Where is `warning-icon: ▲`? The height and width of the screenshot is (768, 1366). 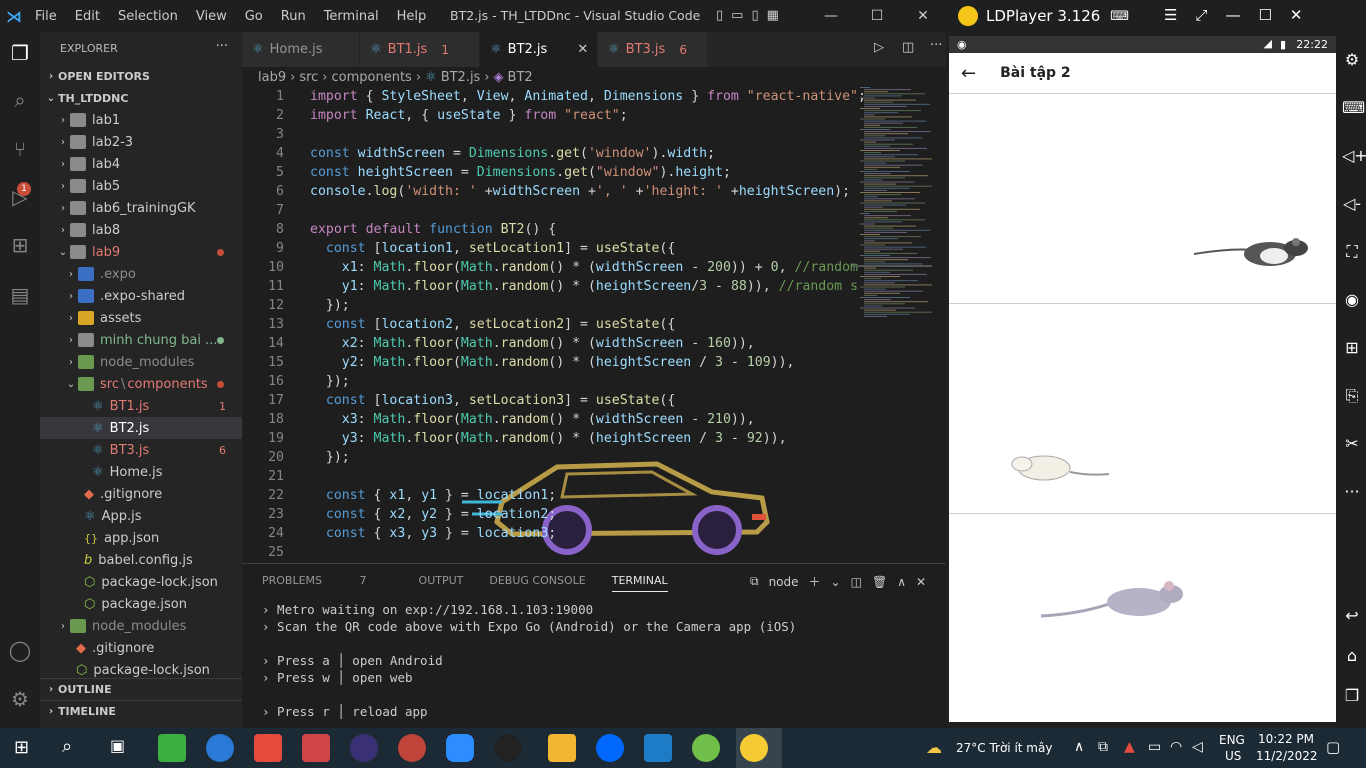
warning-icon: ▲ is located at coordinates (1129, 747).